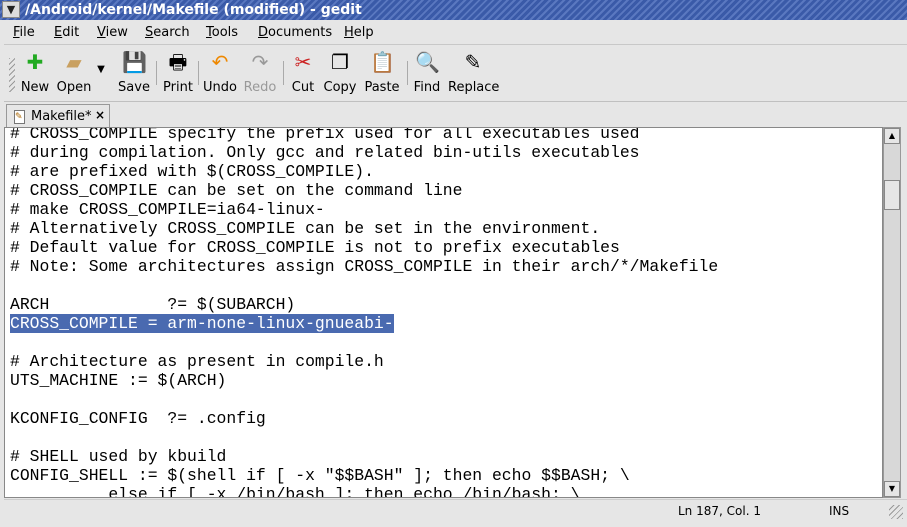  I want to click on code-line: ARCH ?= $(SUBARCH), so click(364, 304).